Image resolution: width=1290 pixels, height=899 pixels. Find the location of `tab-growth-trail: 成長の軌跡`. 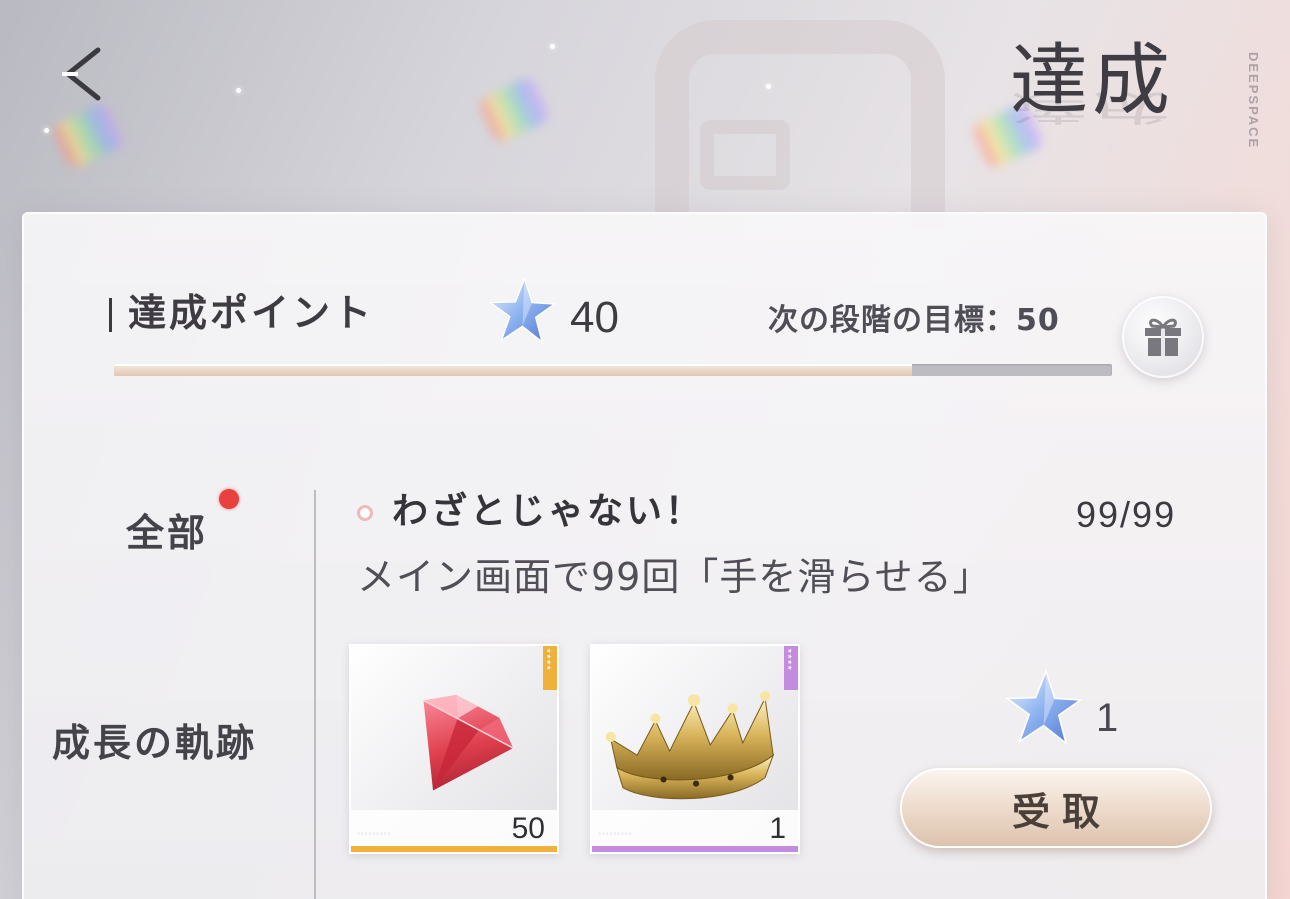

tab-growth-trail: 成長の軌跡 is located at coordinates (154, 743).